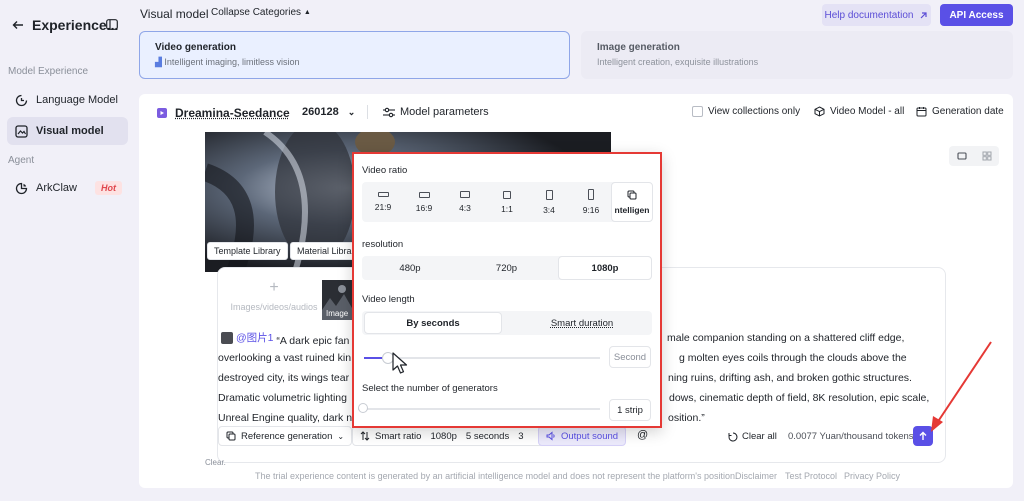  What do you see at coordinates (507, 194) in the screenshot?
I see `ratio-1-1-icon` at bounding box center [507, 194].